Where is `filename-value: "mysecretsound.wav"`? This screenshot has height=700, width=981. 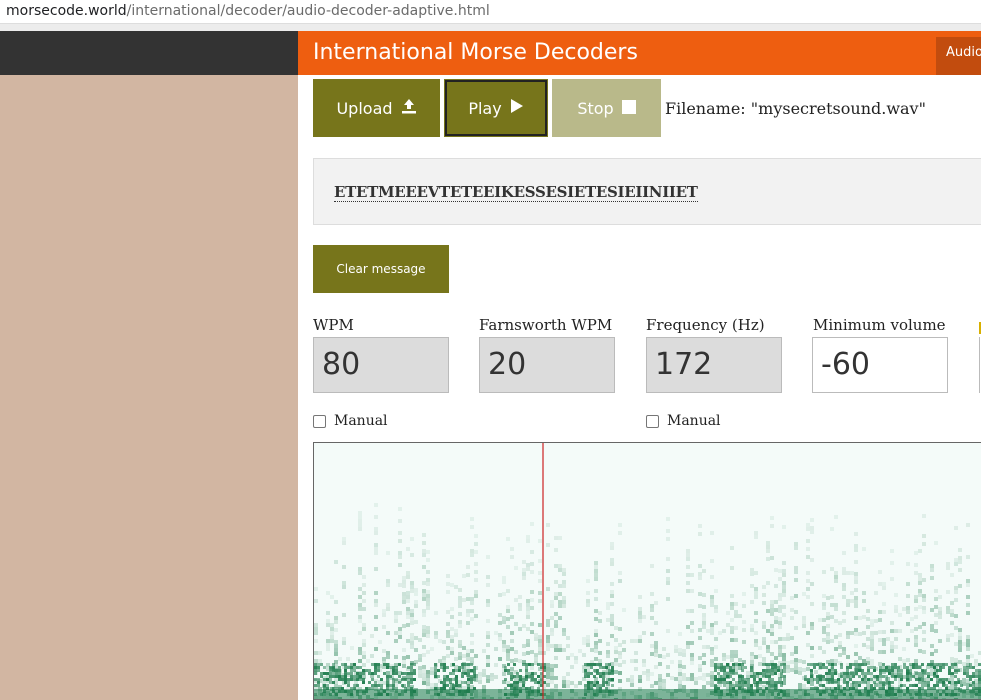
filename-value: "mysecretsound.wav" is located at coordinates (838, 108).